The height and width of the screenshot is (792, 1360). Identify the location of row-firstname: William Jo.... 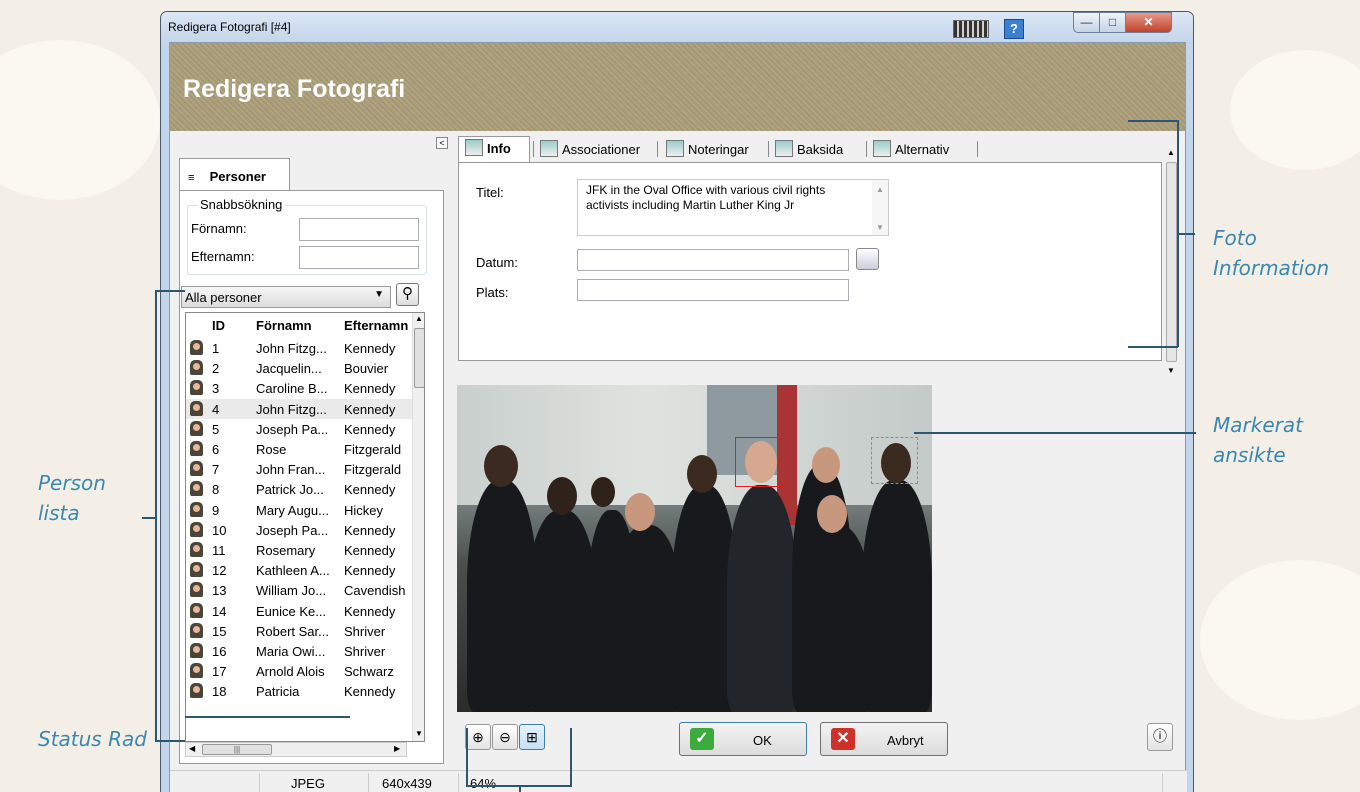
(291, 591).